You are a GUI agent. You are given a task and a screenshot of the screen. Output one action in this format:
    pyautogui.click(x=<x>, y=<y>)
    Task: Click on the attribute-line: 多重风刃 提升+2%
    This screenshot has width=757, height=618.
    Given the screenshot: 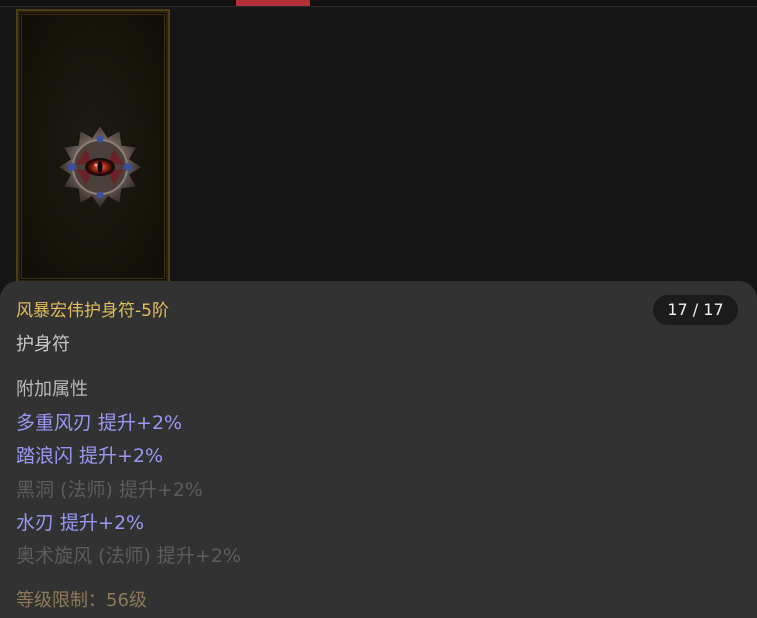 What is the action you would take?
    pyautogui.click(x=99, y=423)
    